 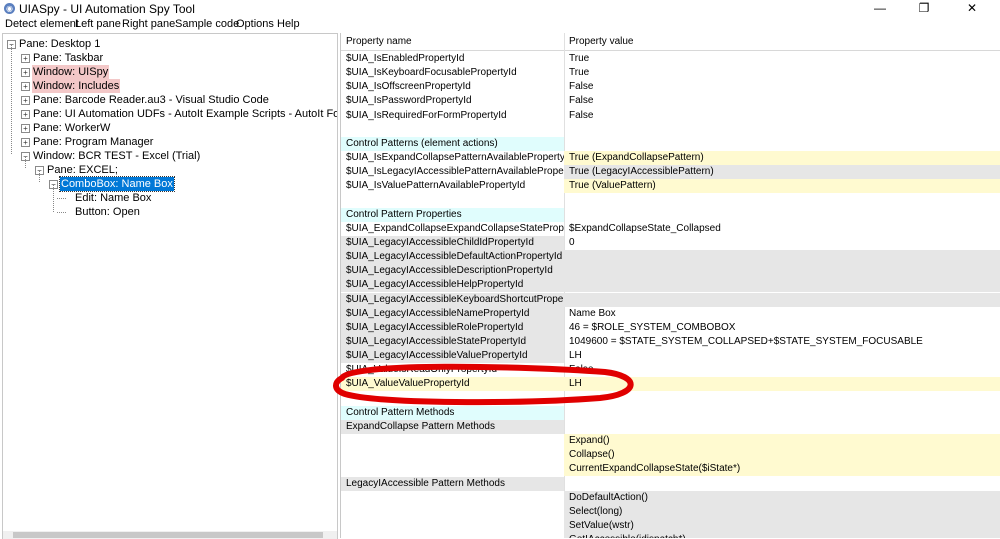 I want to click on restore-button: ❐, so click(x=924, y=8).